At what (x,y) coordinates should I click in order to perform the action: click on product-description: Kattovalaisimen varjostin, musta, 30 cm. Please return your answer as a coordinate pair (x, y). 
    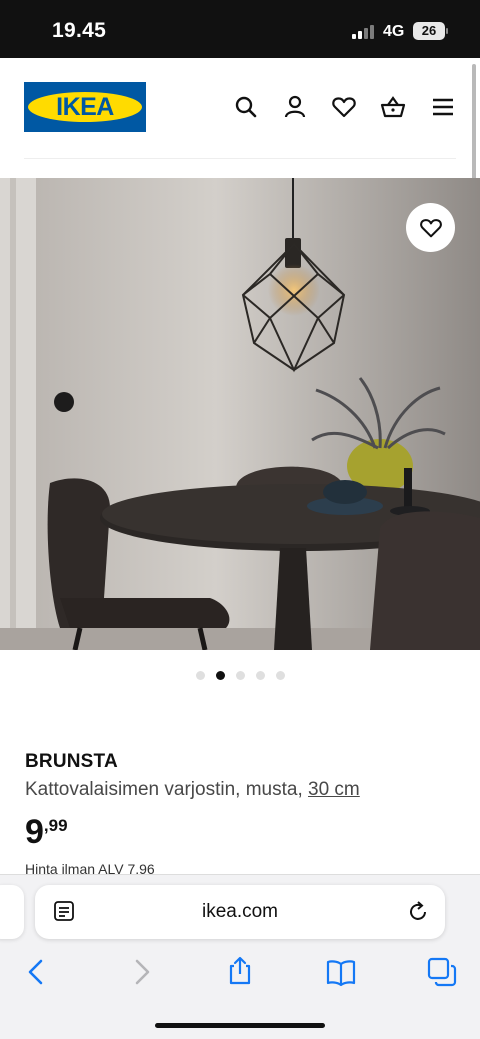
    Looking at the image, I should click on (192, 790).